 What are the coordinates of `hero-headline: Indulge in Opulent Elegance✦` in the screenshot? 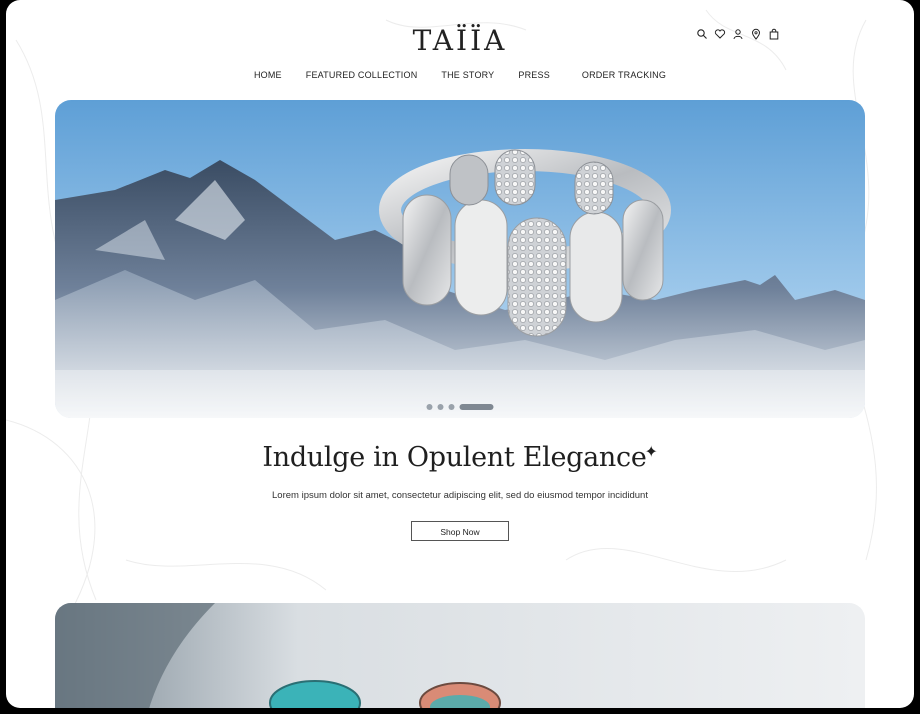 It's located at (460, 457).